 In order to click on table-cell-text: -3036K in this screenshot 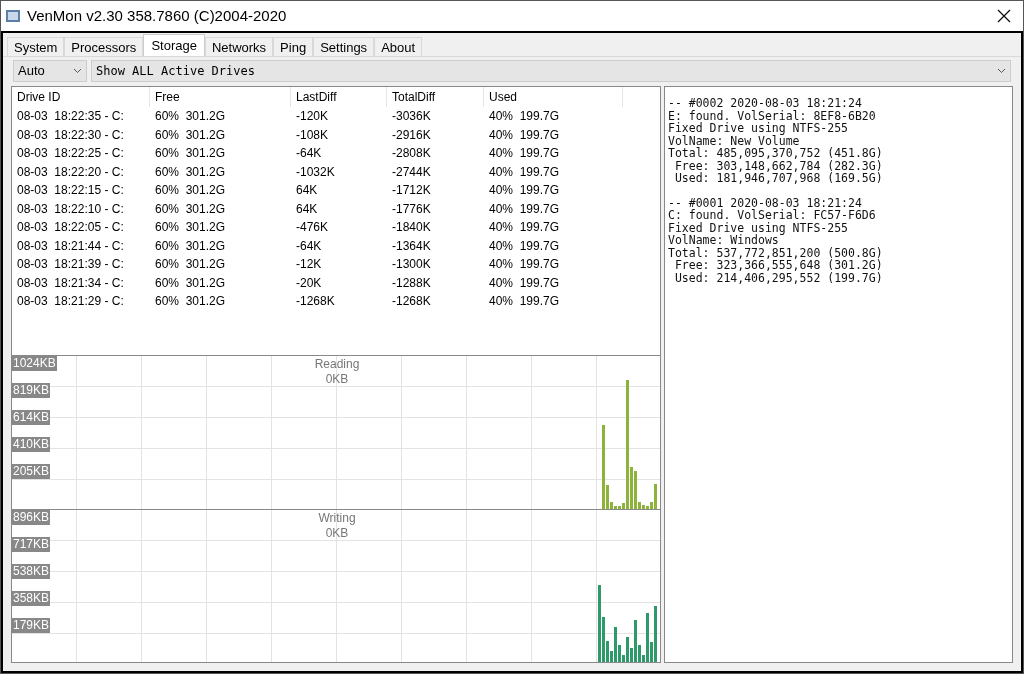, I will do `click(411, 117)`.